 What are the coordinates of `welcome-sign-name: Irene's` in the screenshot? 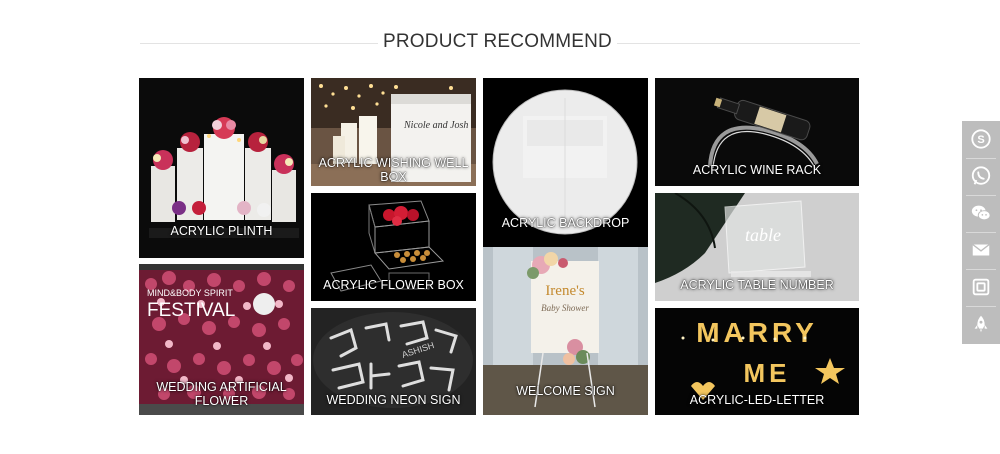 It's located at (565, 291).